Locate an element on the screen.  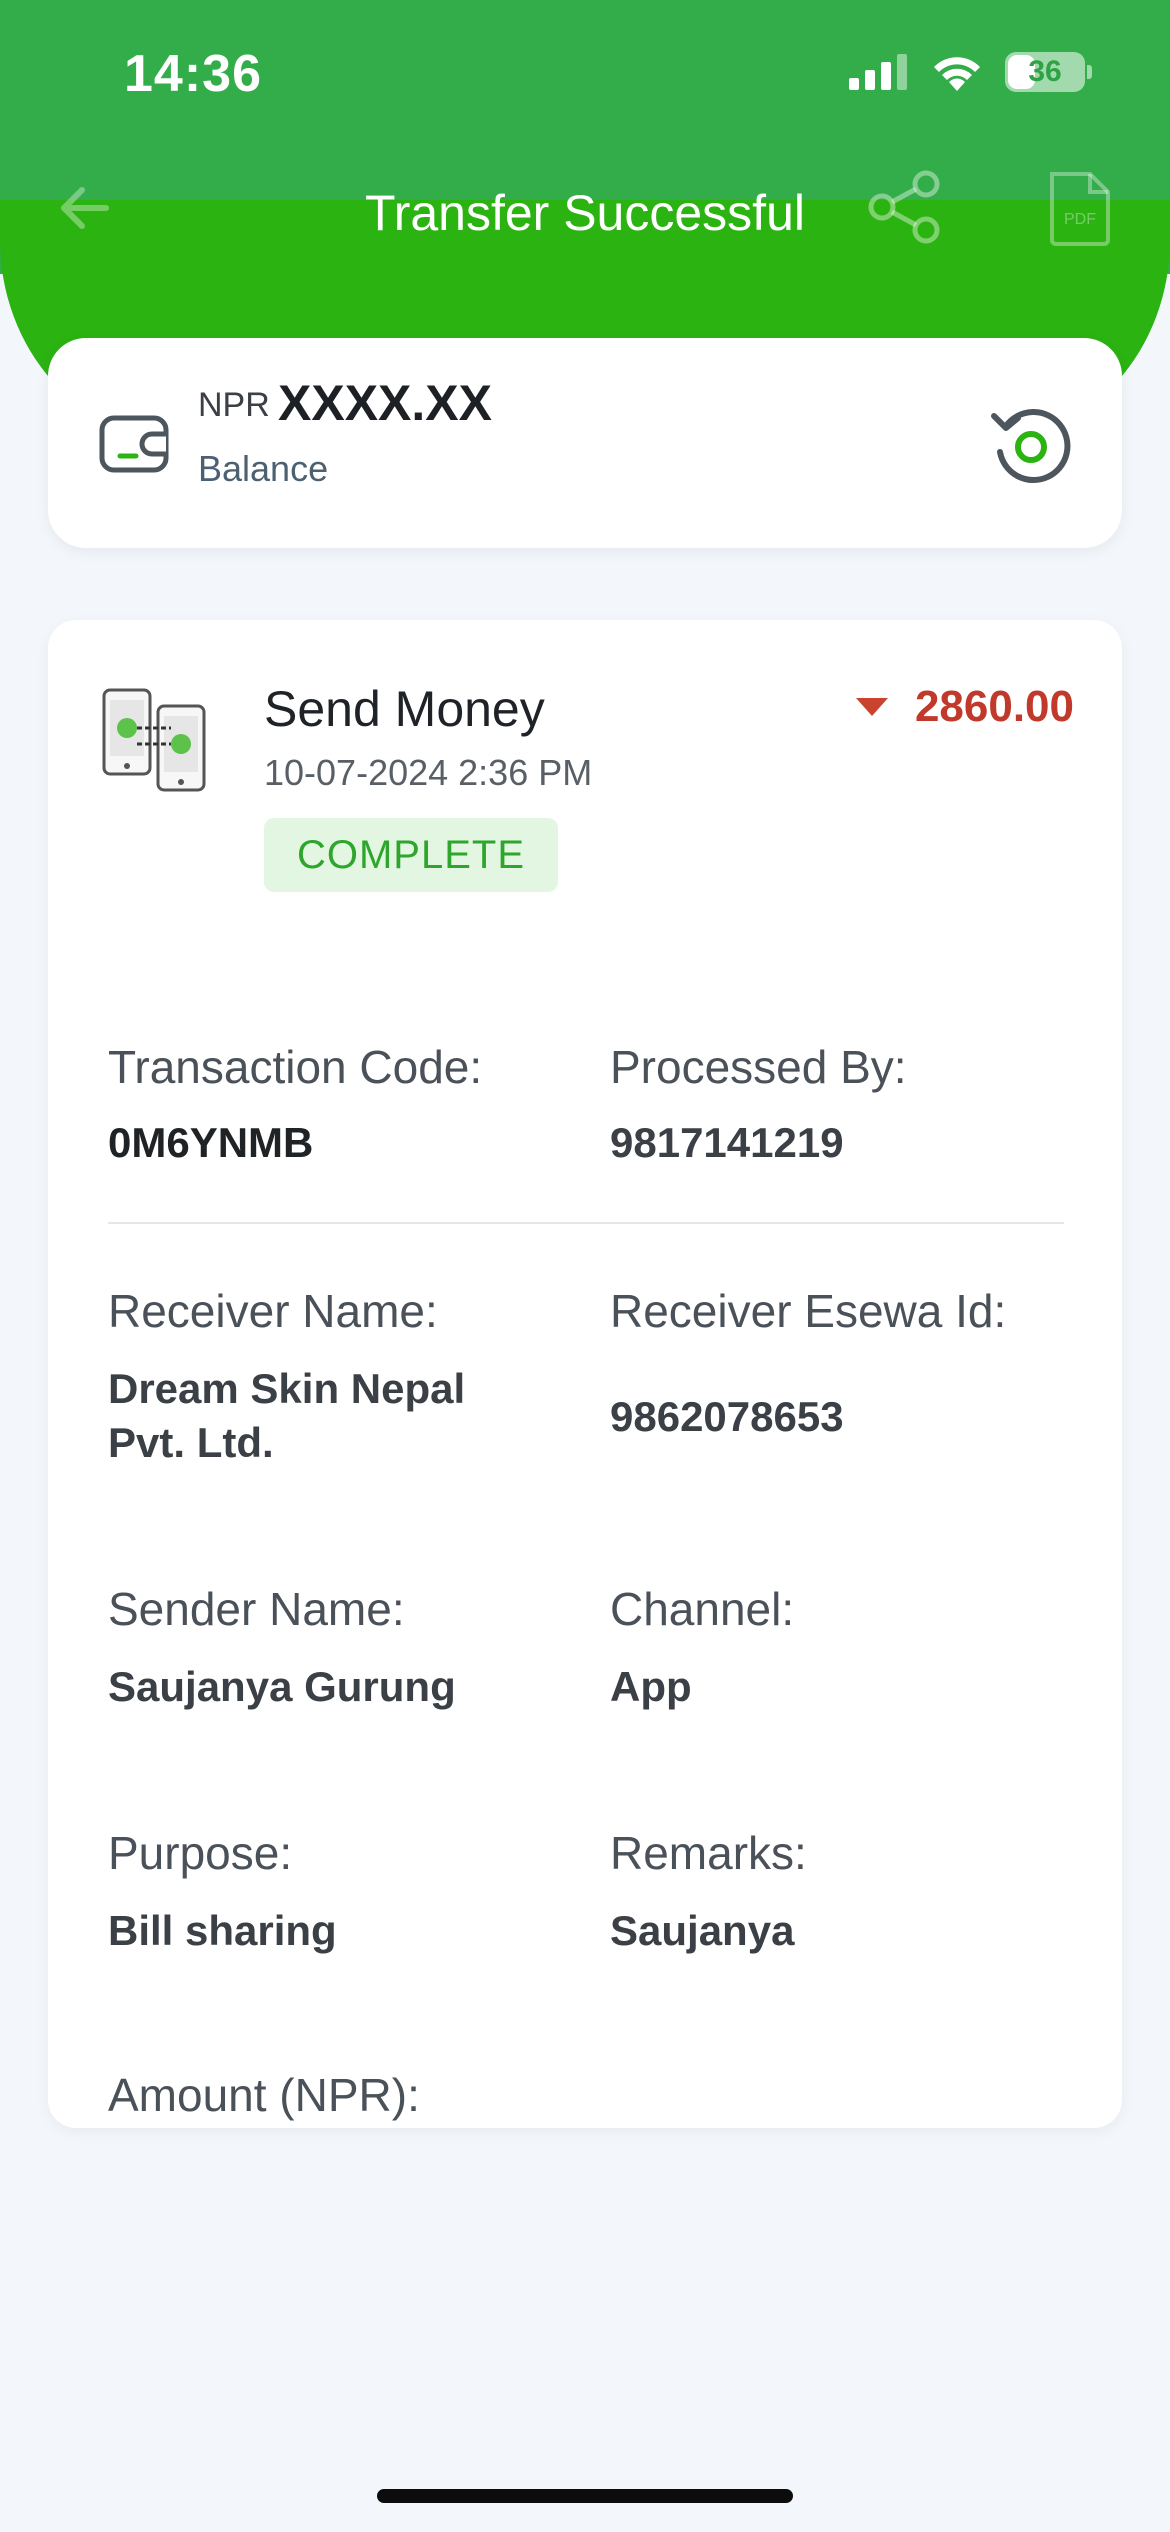
purpose-label: Purpose: is located at coordinates (200, 1853).